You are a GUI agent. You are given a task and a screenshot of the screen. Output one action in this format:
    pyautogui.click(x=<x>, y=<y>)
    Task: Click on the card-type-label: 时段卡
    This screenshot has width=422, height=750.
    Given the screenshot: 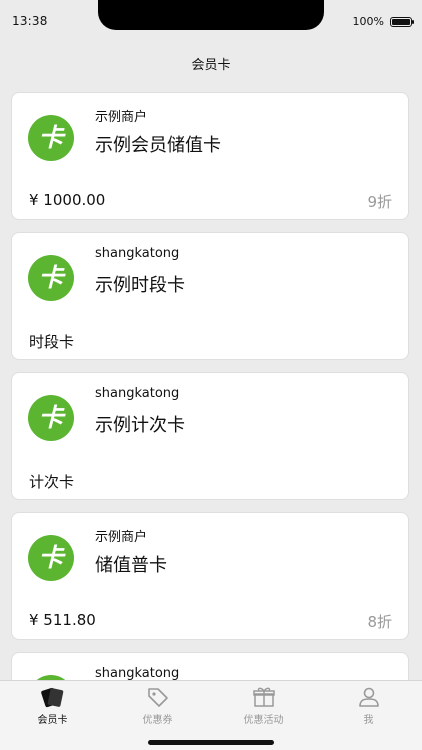 What is the action you would take?
    pyautogui.click(x=52, y=342)
    